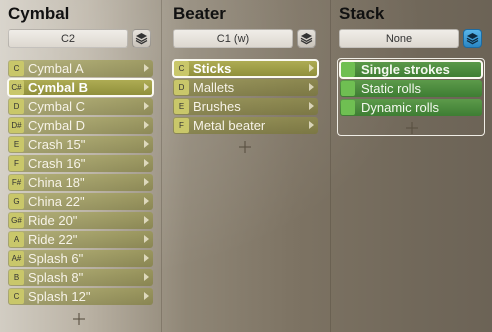 This screenshot has height=332, width=492. I want to click on stack-selector: None, so click(410, 38).